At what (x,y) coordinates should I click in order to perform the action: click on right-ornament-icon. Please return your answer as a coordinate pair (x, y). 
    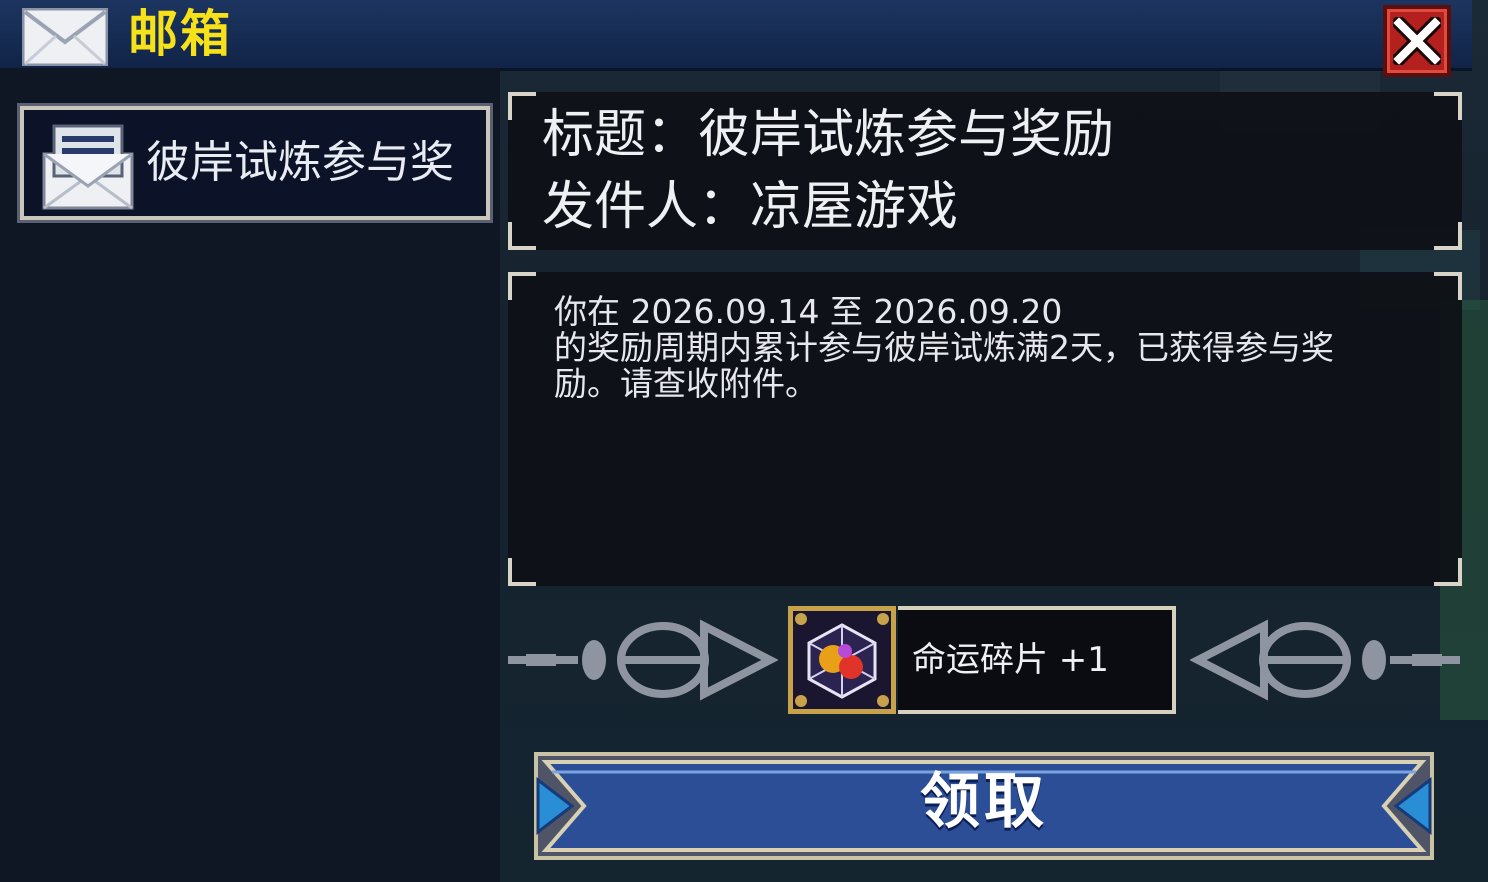
    Looking at the image, I should click on (1325, 660).